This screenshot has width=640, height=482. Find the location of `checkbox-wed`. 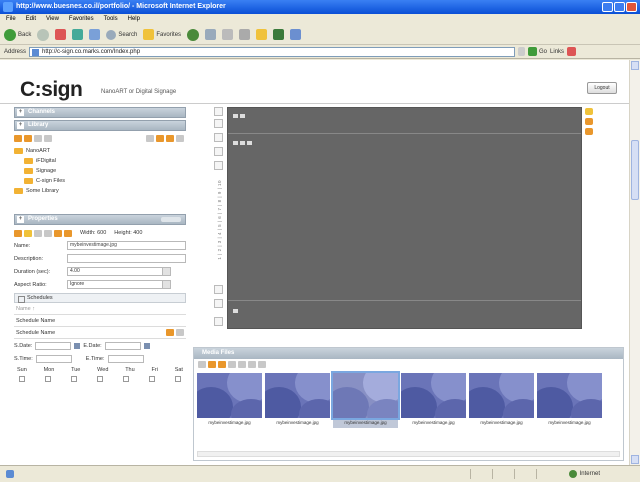

checkbox-wed is located at coordinates (100, 378).